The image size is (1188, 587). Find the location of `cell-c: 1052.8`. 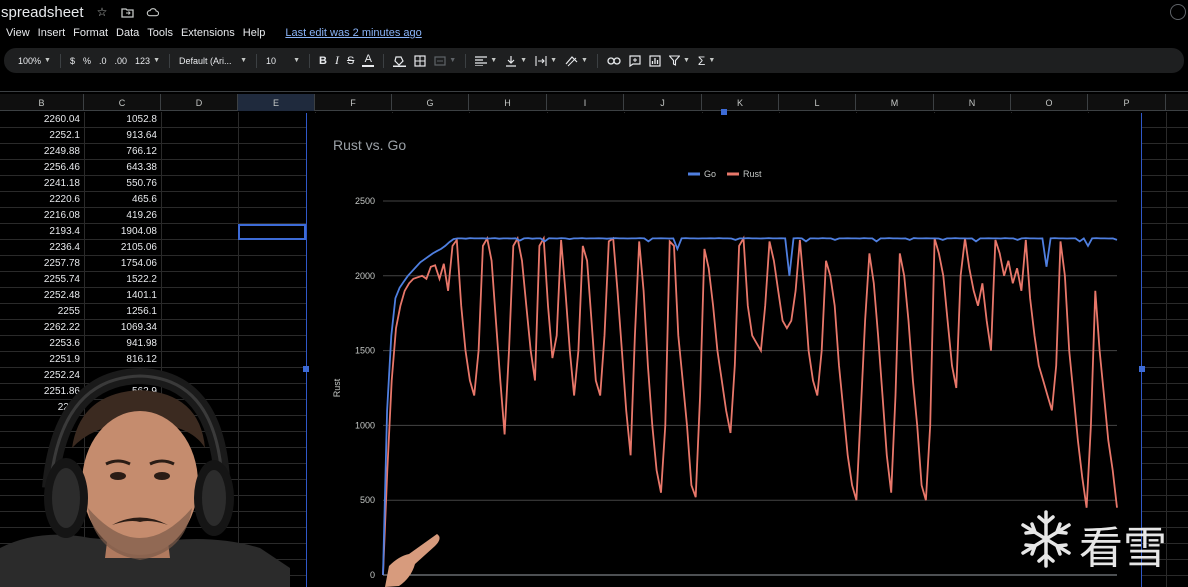

cell-c: 1052.8 is located at coordinates (122, 120).